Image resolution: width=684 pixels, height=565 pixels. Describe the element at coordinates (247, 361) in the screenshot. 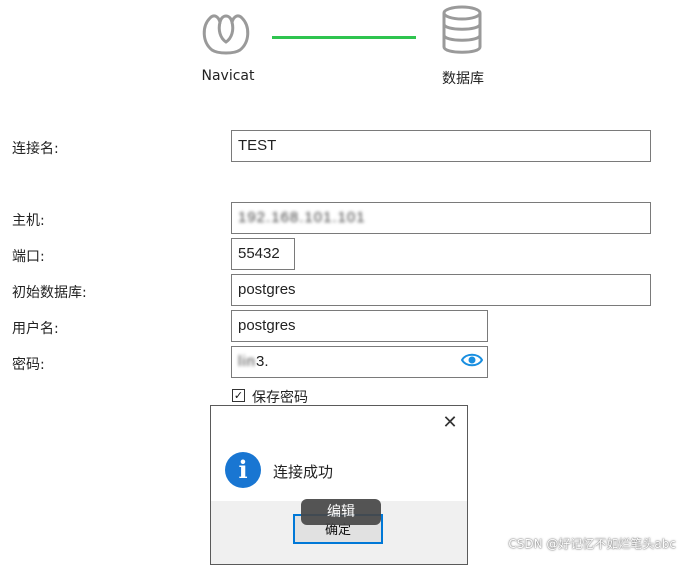

I see `password-masked-part: lin` at that location.